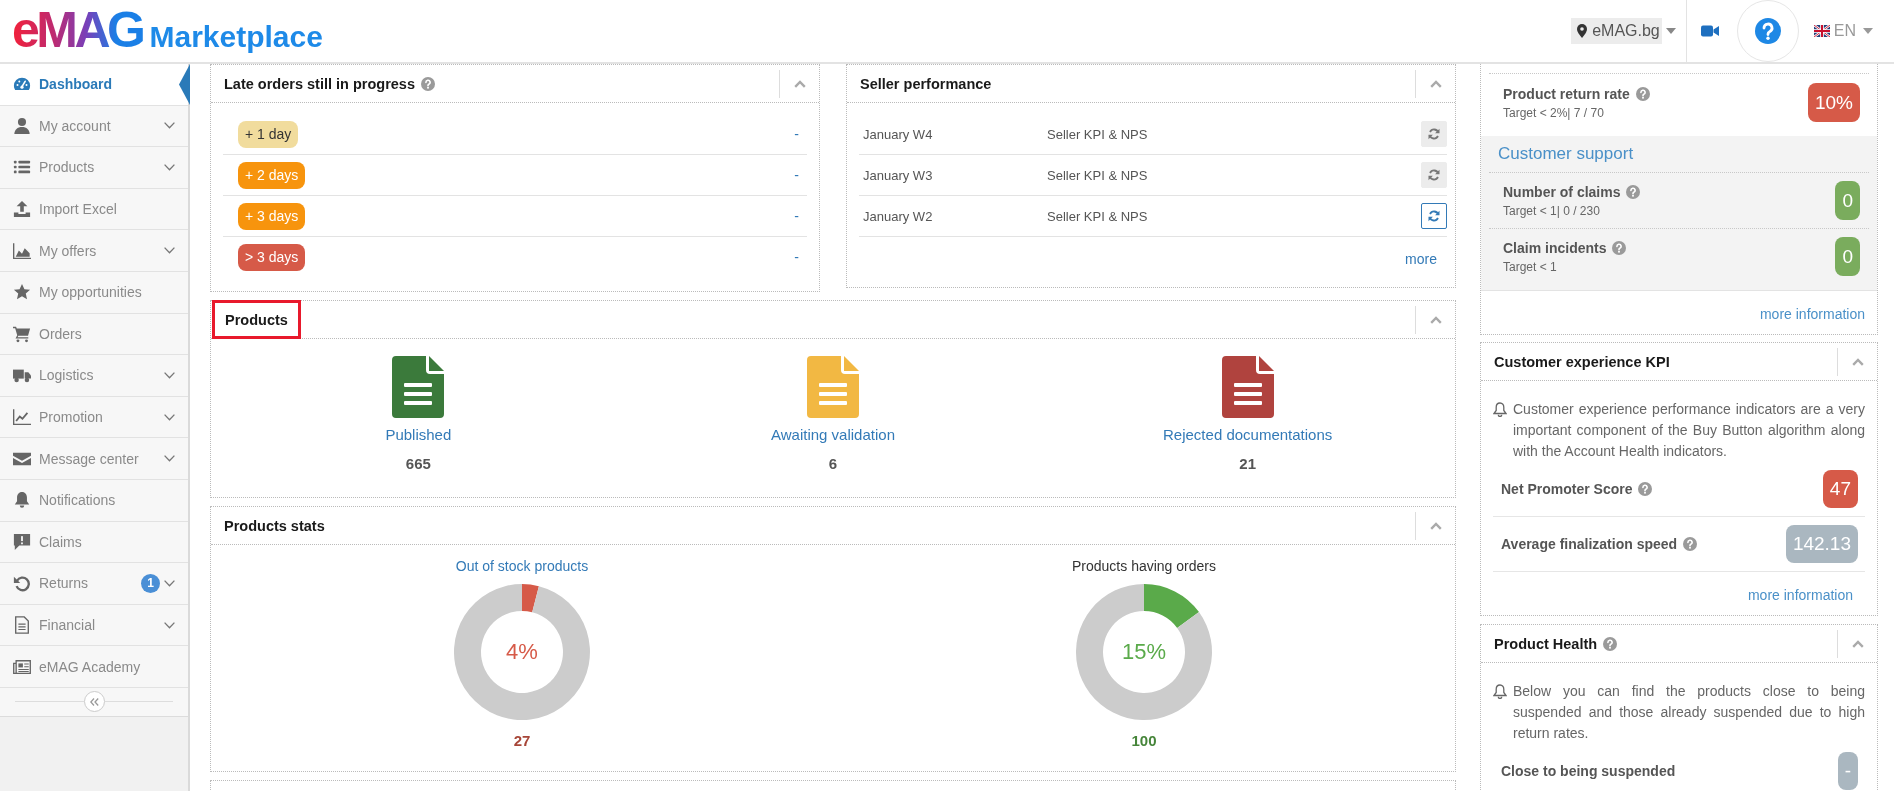 This screenshot has width=1894, height=791. I want to click on speech-bubble-icon, so click(22, 541).